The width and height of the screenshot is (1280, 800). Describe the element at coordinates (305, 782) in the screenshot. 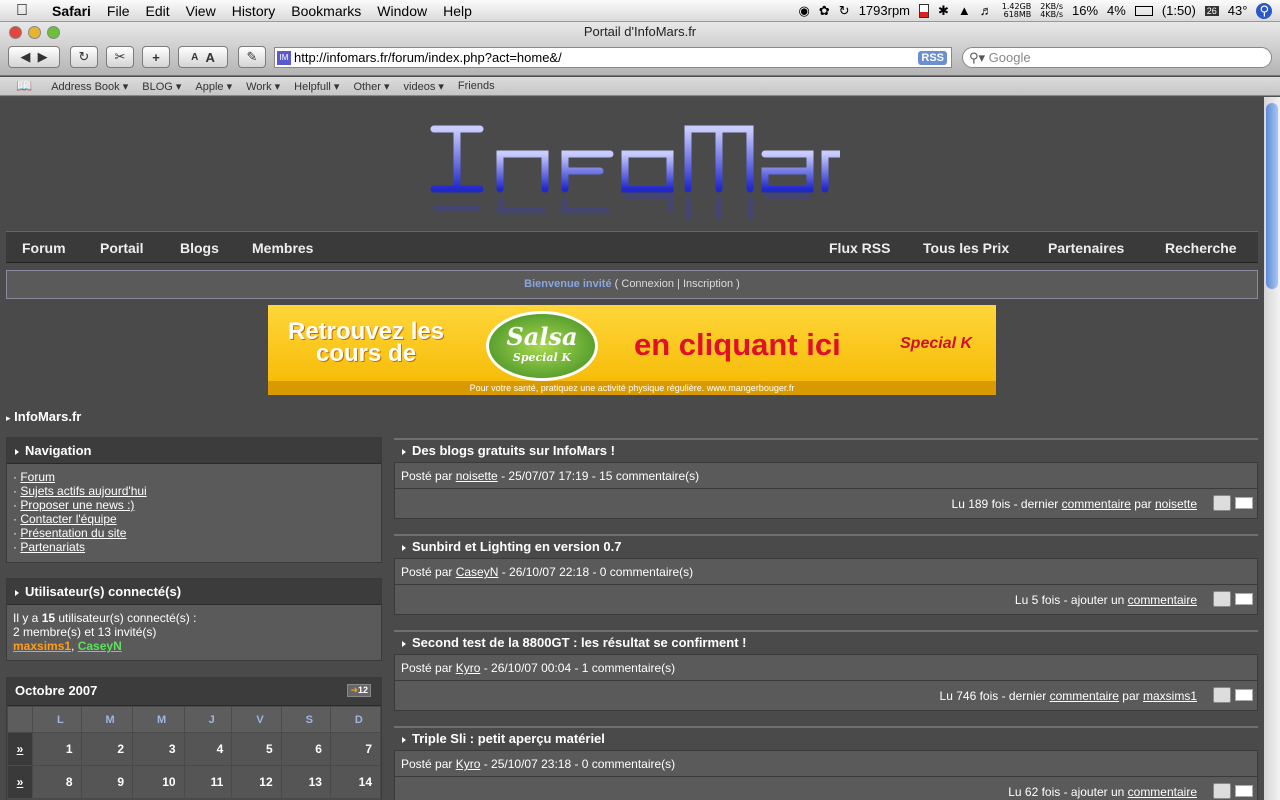

I see `calendar-day: 13` at that location.